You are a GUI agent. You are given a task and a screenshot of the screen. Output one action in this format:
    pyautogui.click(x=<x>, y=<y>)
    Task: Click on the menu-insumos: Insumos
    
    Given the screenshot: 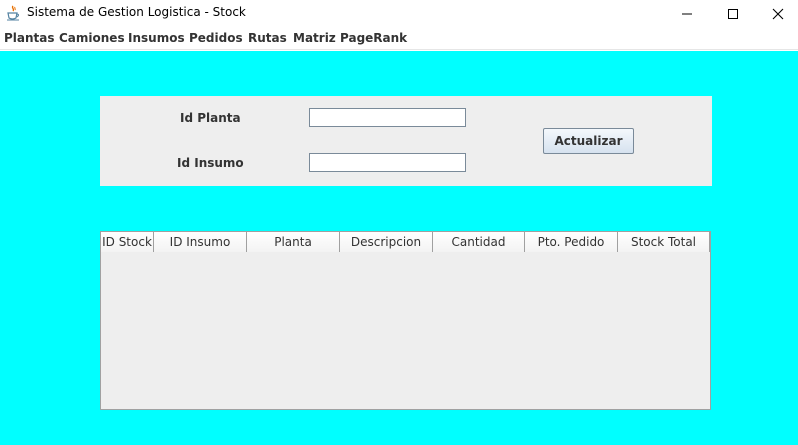 What is the action you would take?
    pyautogui.click(x=156, y=38)
    